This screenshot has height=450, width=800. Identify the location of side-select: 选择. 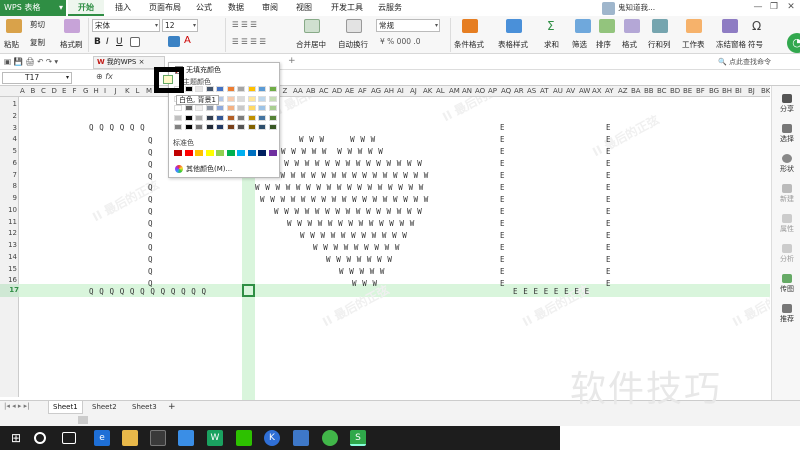
(787, 134).